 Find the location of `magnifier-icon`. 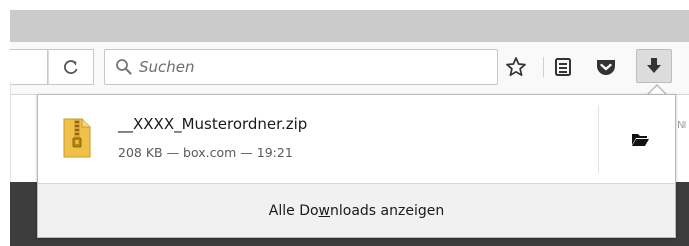

magnifier-icon is located at coordinates (124, 67).